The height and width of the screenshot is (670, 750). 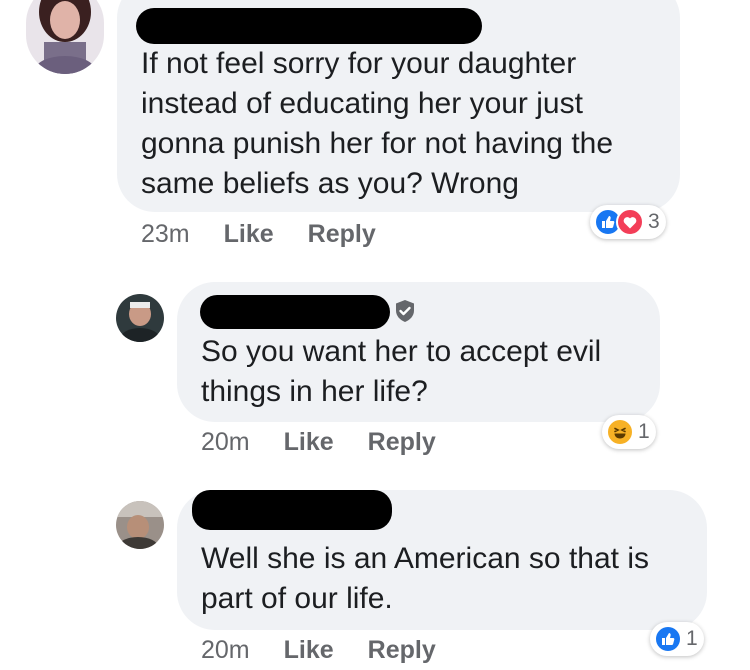 I want to click on comment-timestamp: 23m, so click(x=165, y=234).